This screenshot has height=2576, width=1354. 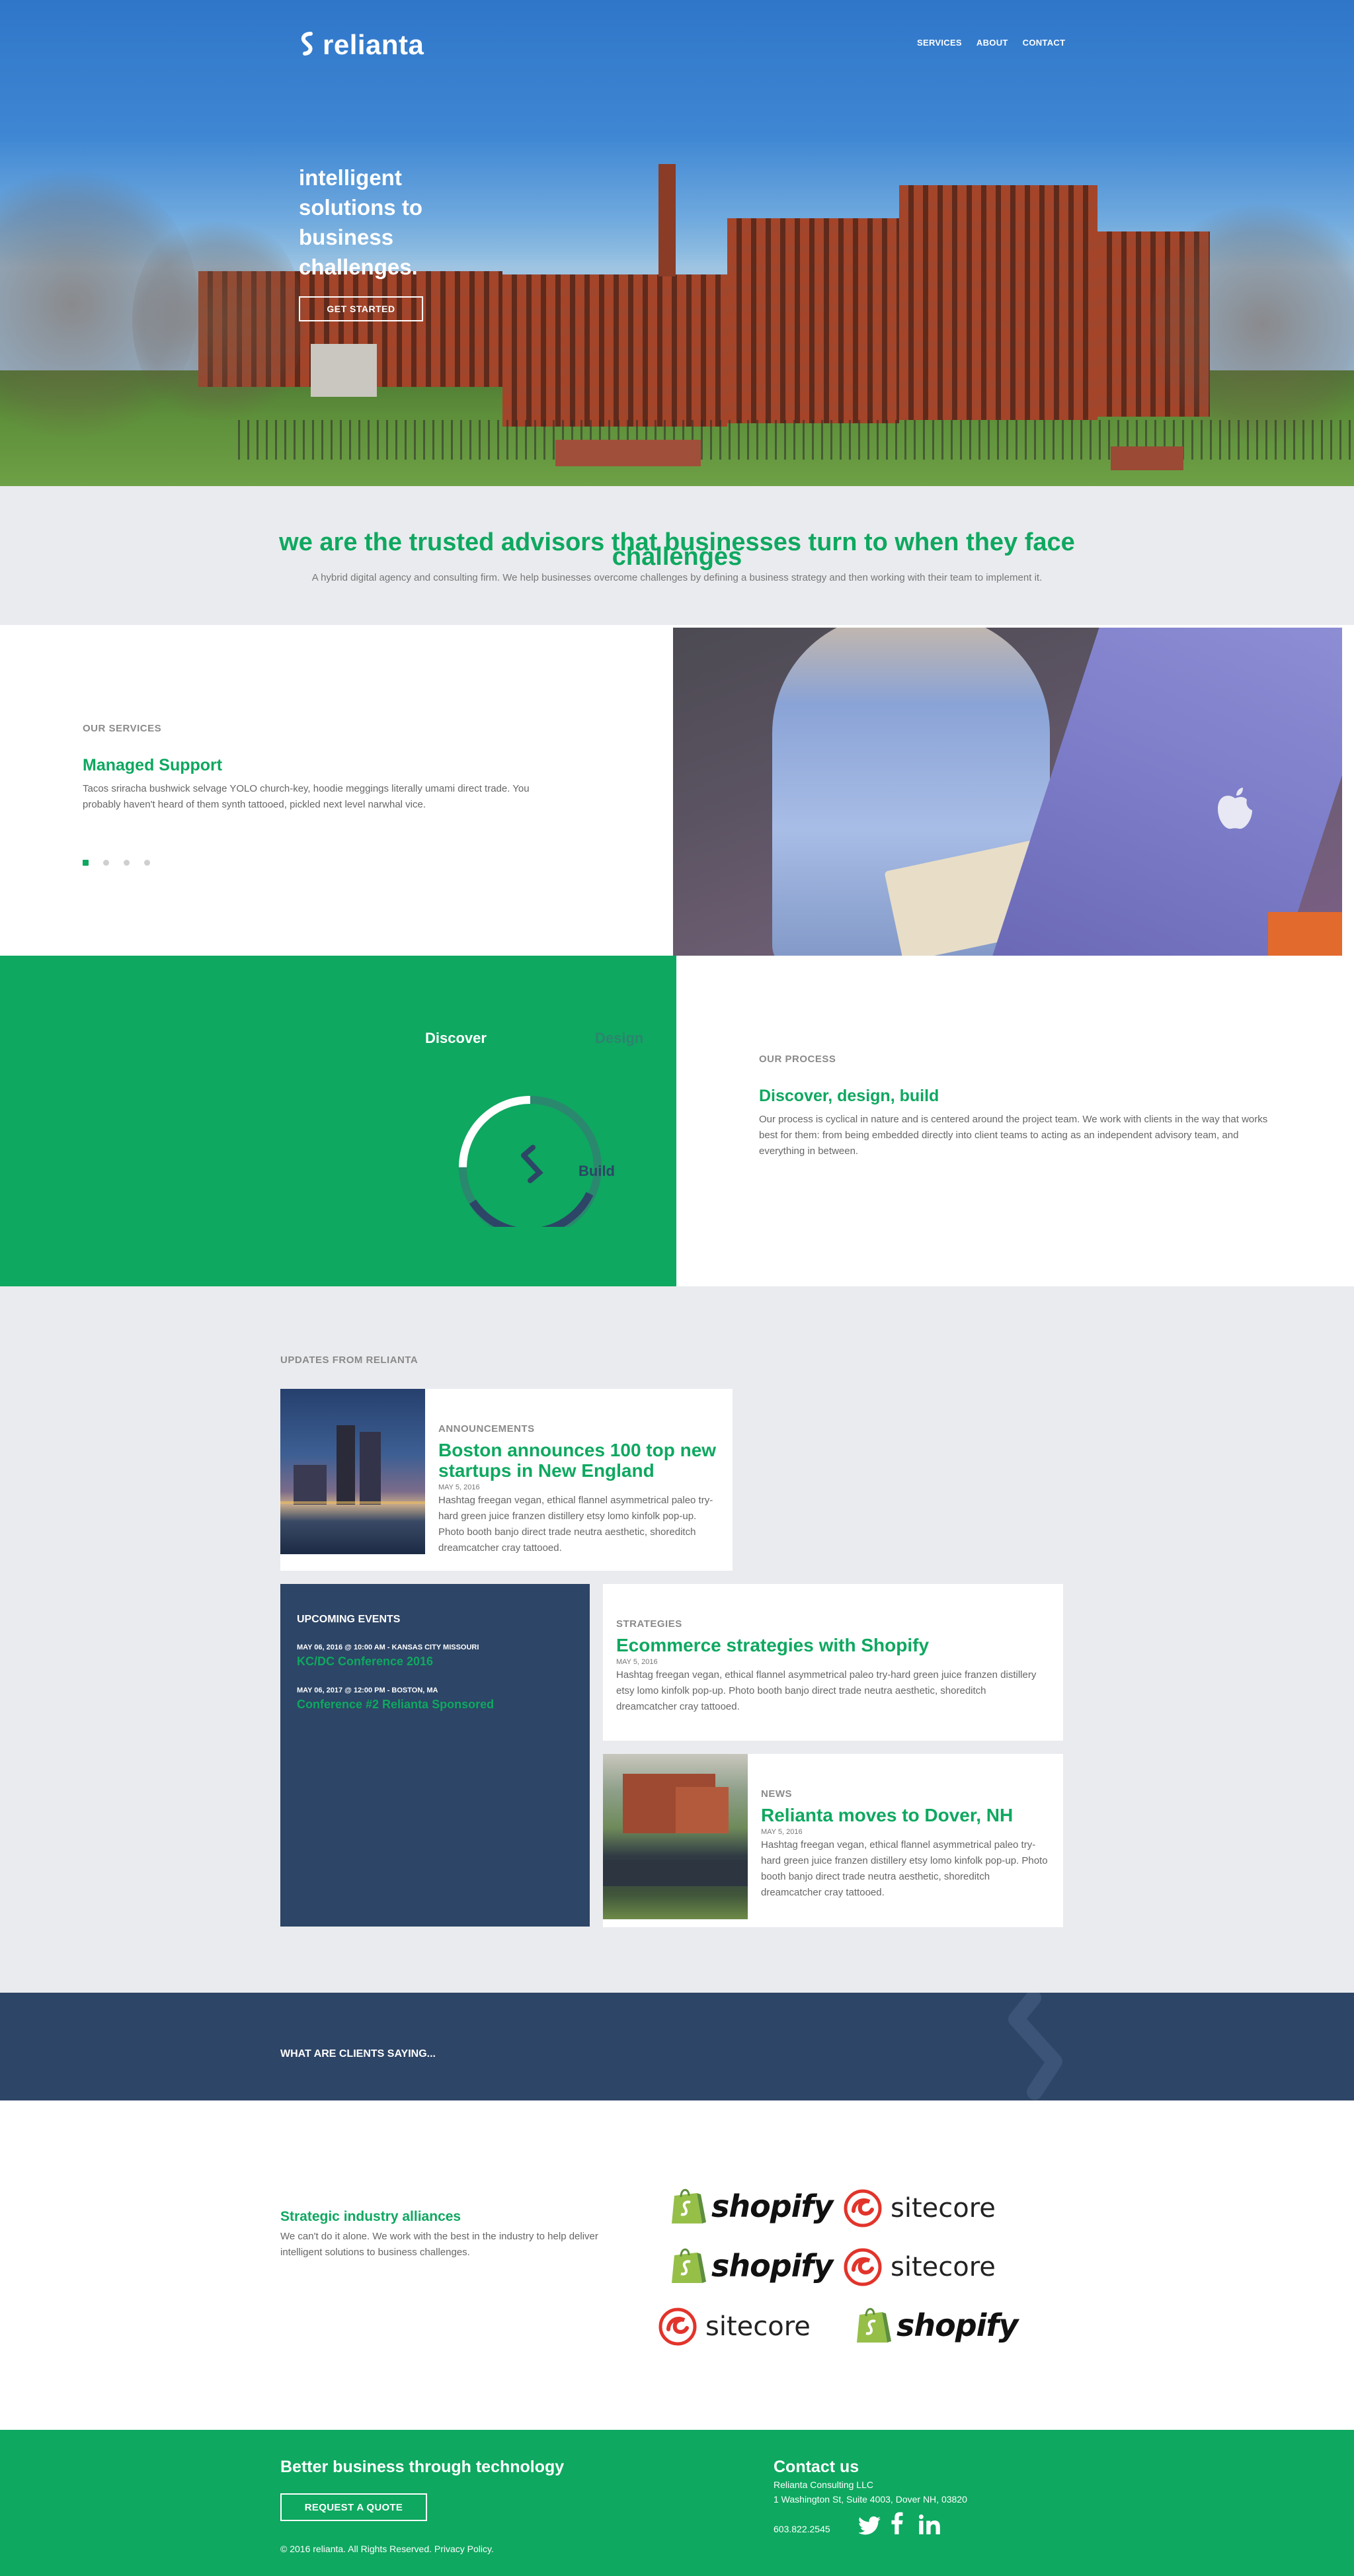 I want to click on city-lights, so click(x=352, y=1503).